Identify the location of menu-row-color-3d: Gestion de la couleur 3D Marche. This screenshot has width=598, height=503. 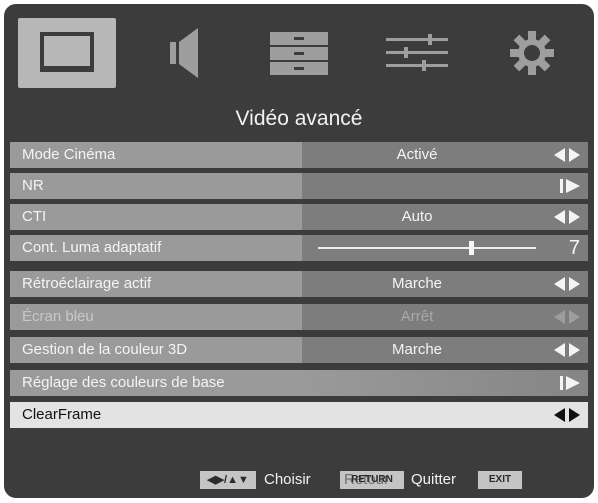
(299, 350).